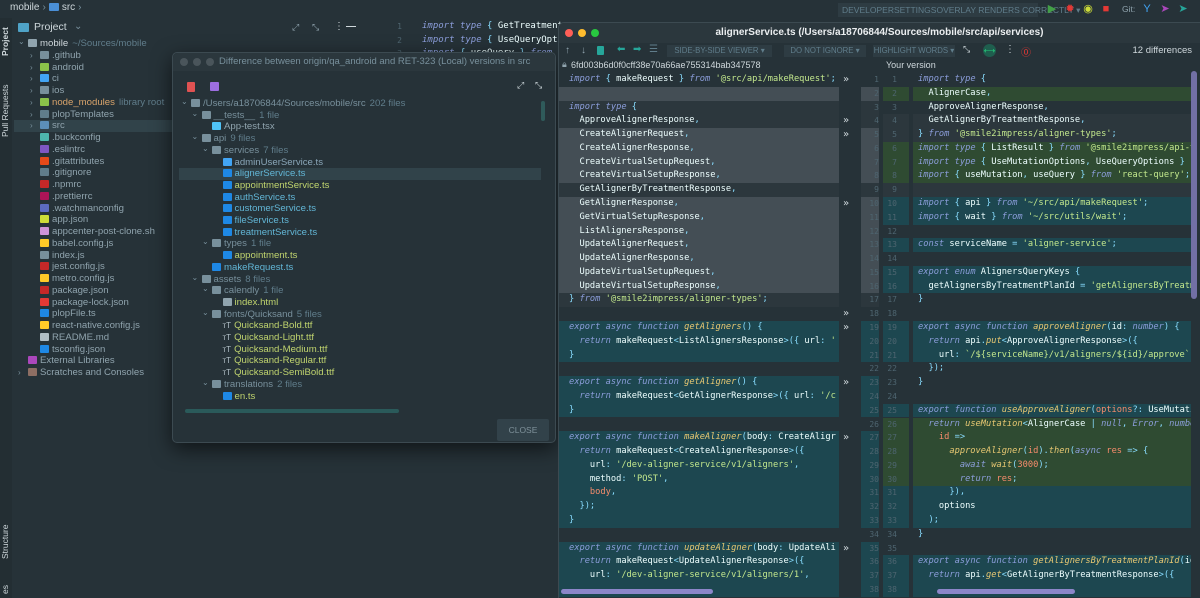 This screenshot has height=598, width=1200. I want to click on tree-item: ᴛT Quicksand-Bold.ttf, so click(360, 326).